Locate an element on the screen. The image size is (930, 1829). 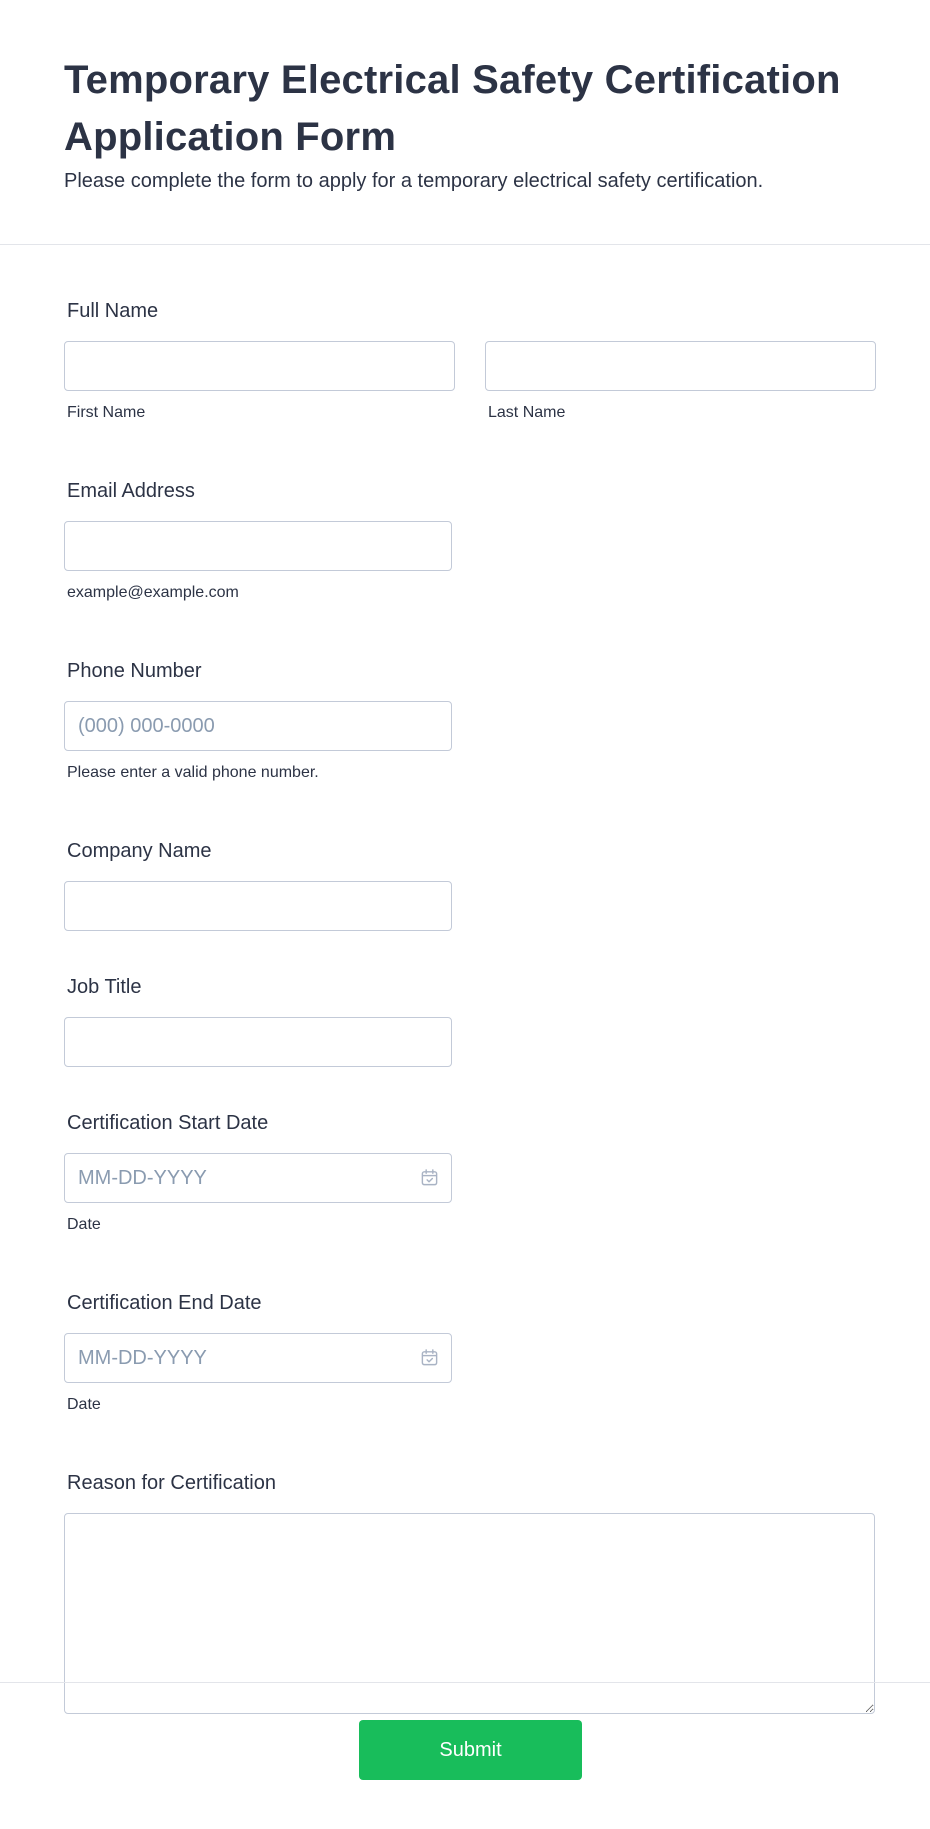
form-footer: Submit is located at coordinates (465, 1755).